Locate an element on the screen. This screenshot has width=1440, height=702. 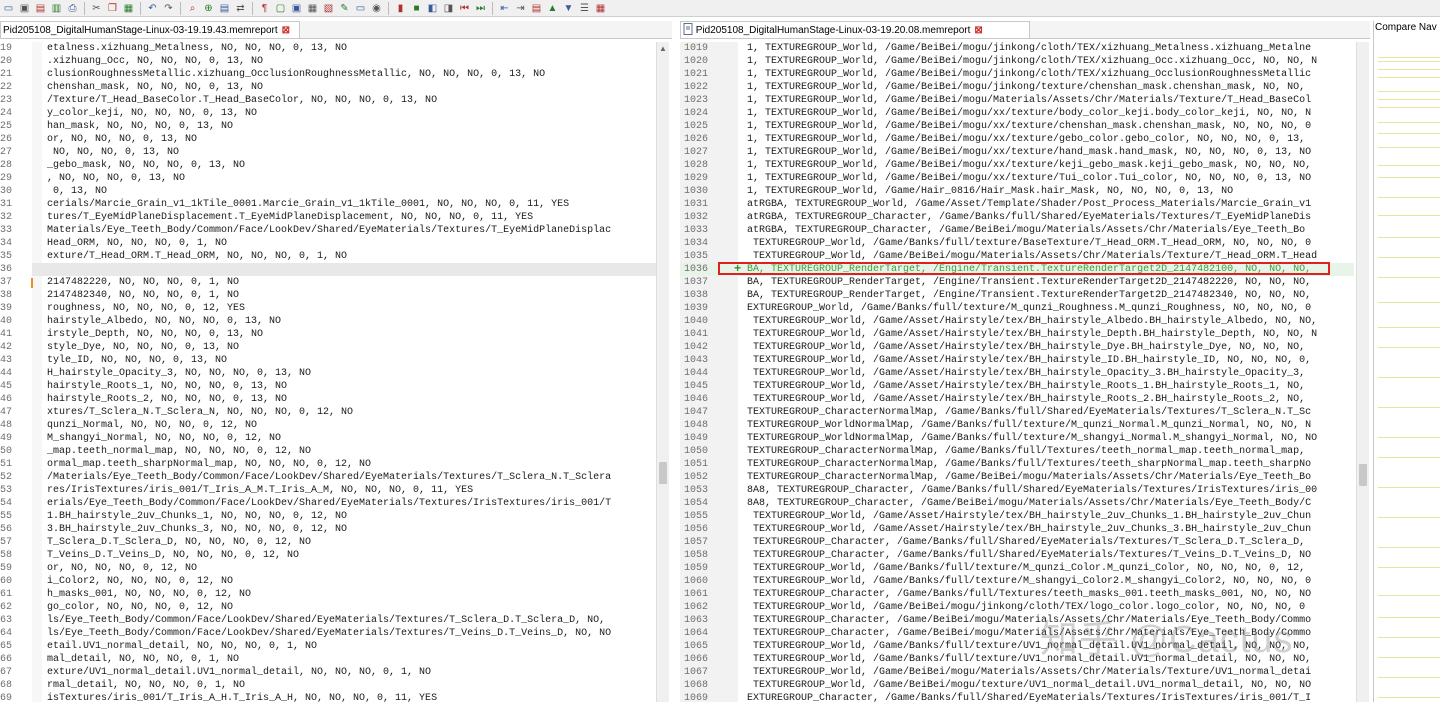
save-icon: ▣ is located at coordinates (24, 8).